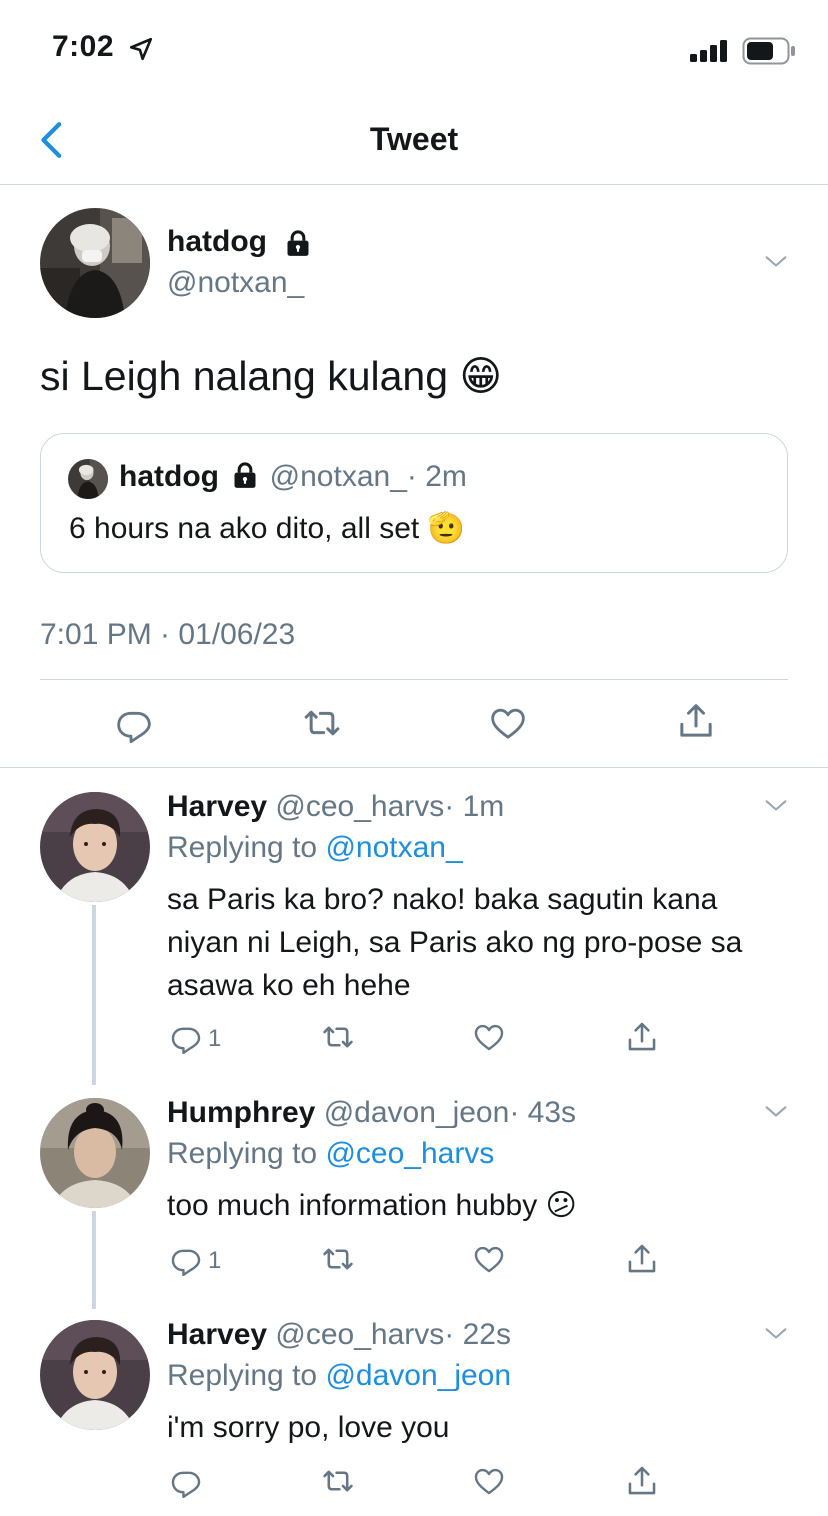 This screenshot has height=1516, width=828. What do you see at coordinates (169, 476) in the screenshot?
I see `quote-author-name: hatdog` at bounding box center [169, 476].